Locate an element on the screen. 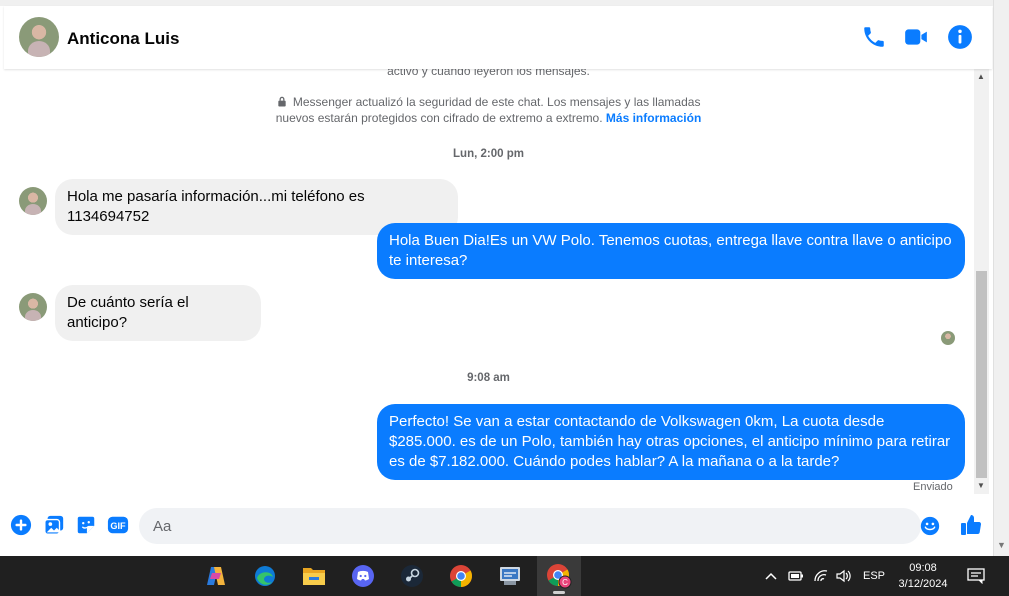 The height and width of the screenshot is (596, 1009). taskbar-clock: 09:08 3/12/2024 is located at coordinates (923, 576).